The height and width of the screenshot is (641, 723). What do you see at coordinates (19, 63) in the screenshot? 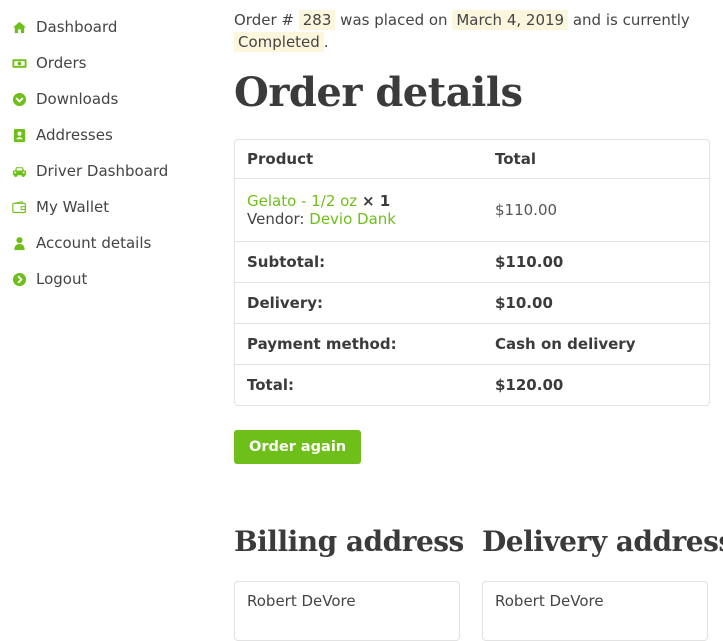
I see `money-icon` at bounding box center [19, 63].